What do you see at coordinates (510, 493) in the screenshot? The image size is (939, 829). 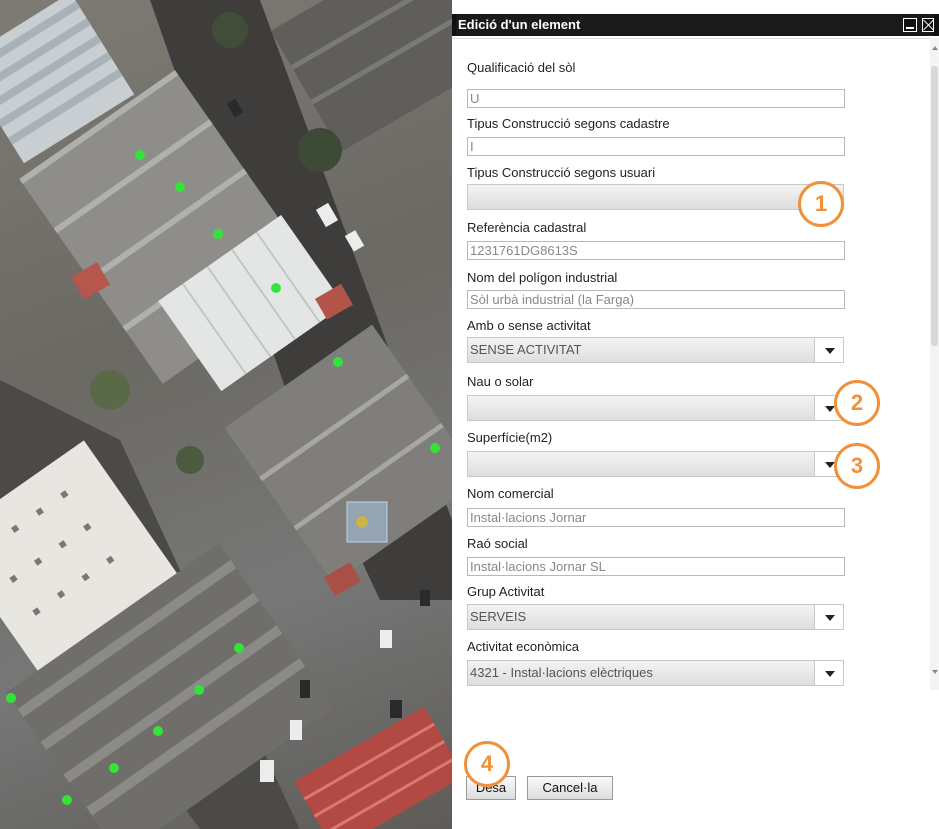 I see `nom-comercial-label: Nom comercial` at bounding box center [510, 493].